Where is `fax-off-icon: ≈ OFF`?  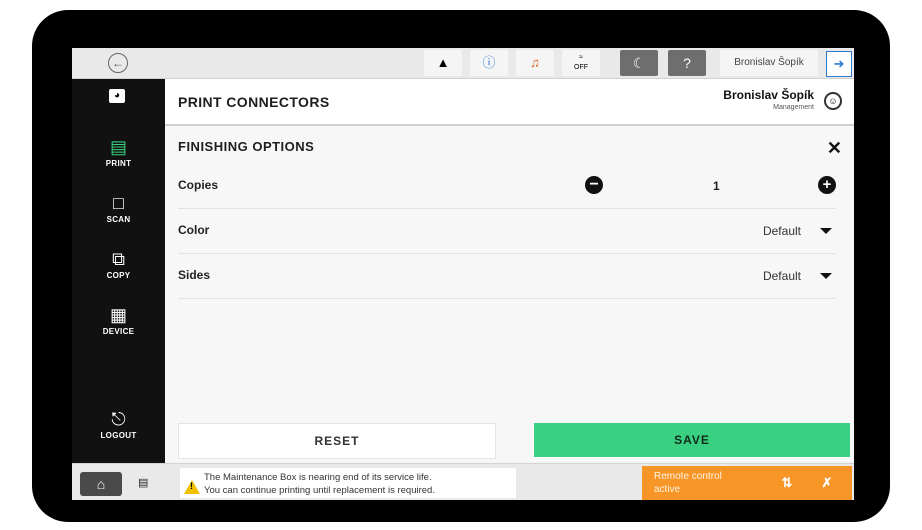 fax-off-icon: ≈ OFF is located at coordinates (581, 63).